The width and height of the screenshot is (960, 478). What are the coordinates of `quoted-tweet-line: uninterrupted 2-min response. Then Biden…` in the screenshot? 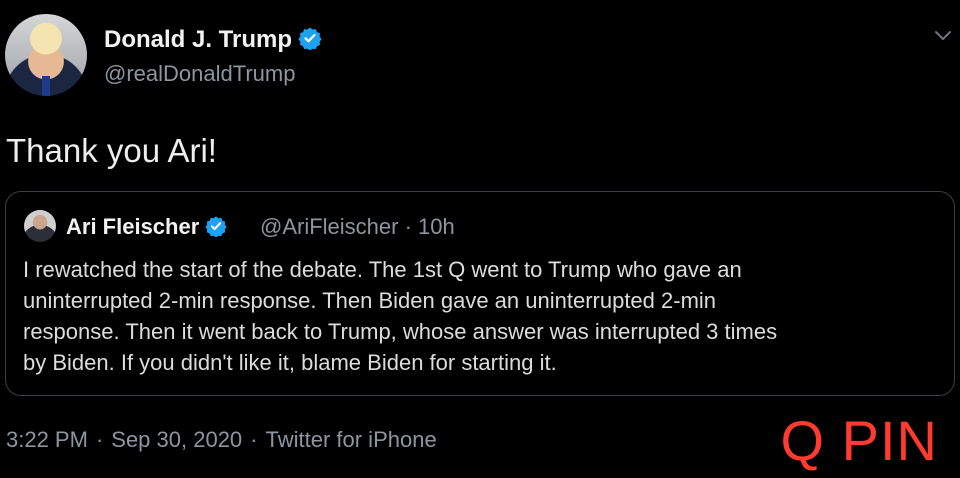 It's located at (370, 300).